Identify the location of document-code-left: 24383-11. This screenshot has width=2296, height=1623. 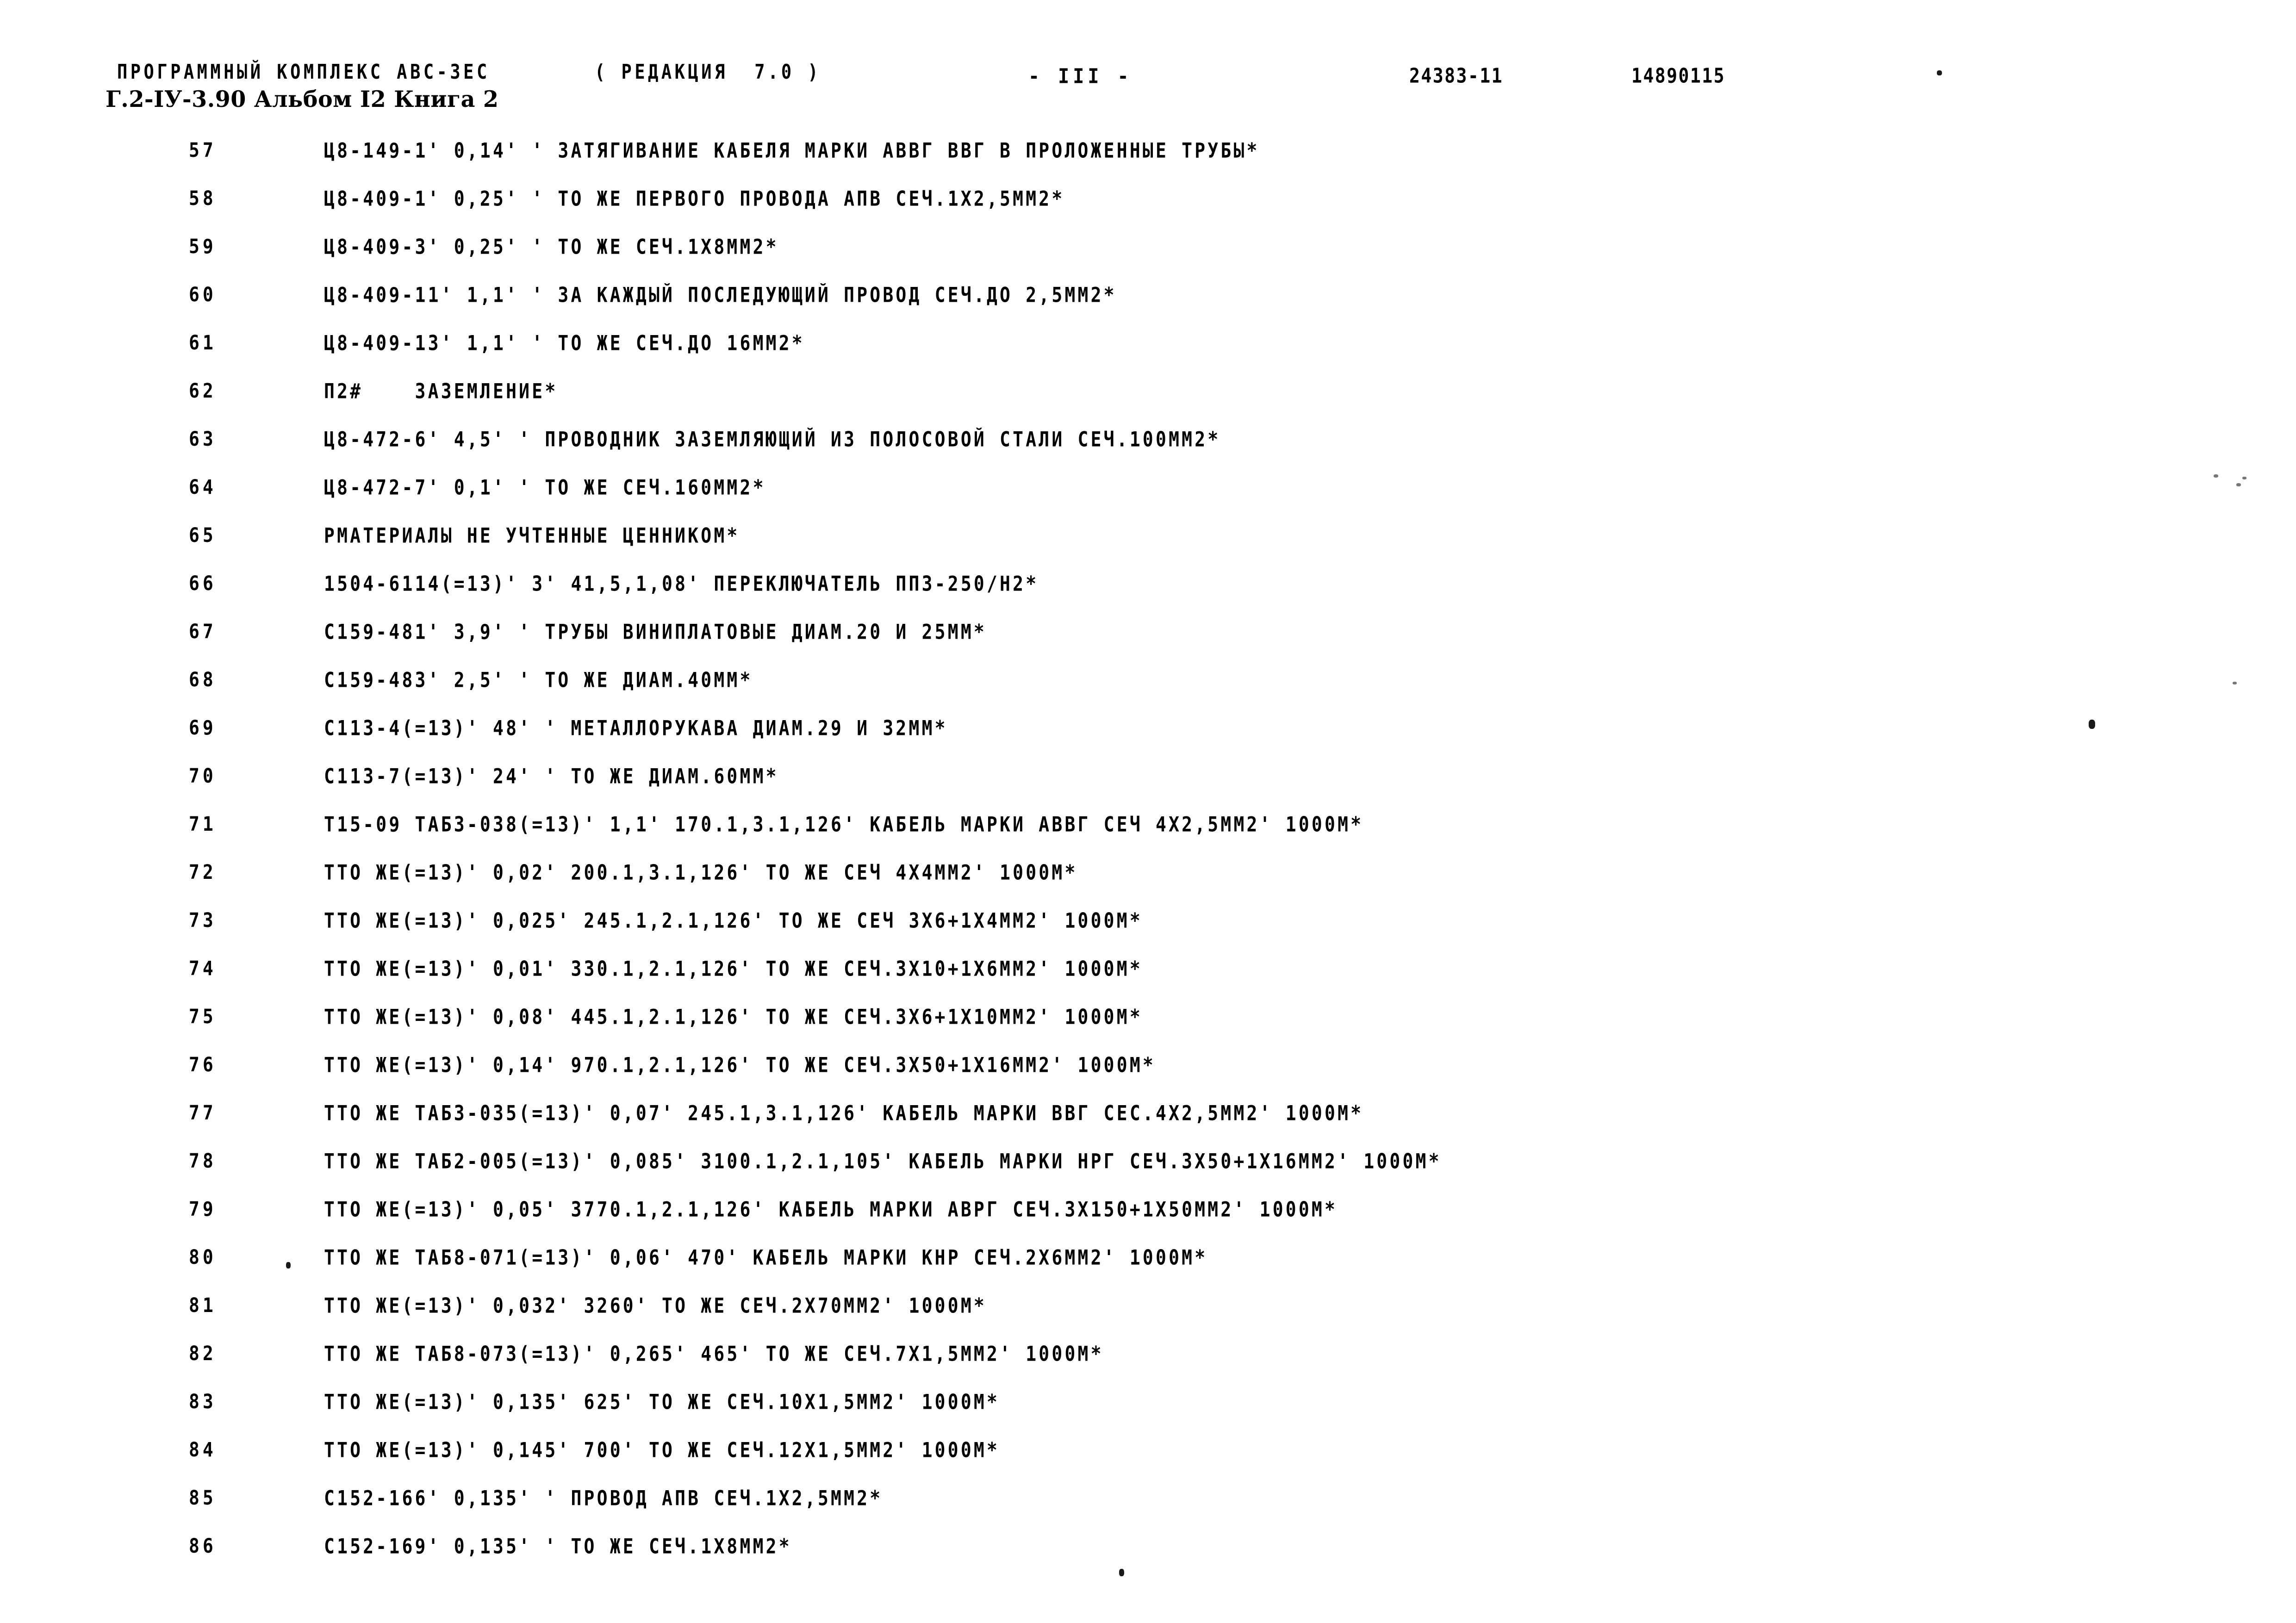
(1456, 75).